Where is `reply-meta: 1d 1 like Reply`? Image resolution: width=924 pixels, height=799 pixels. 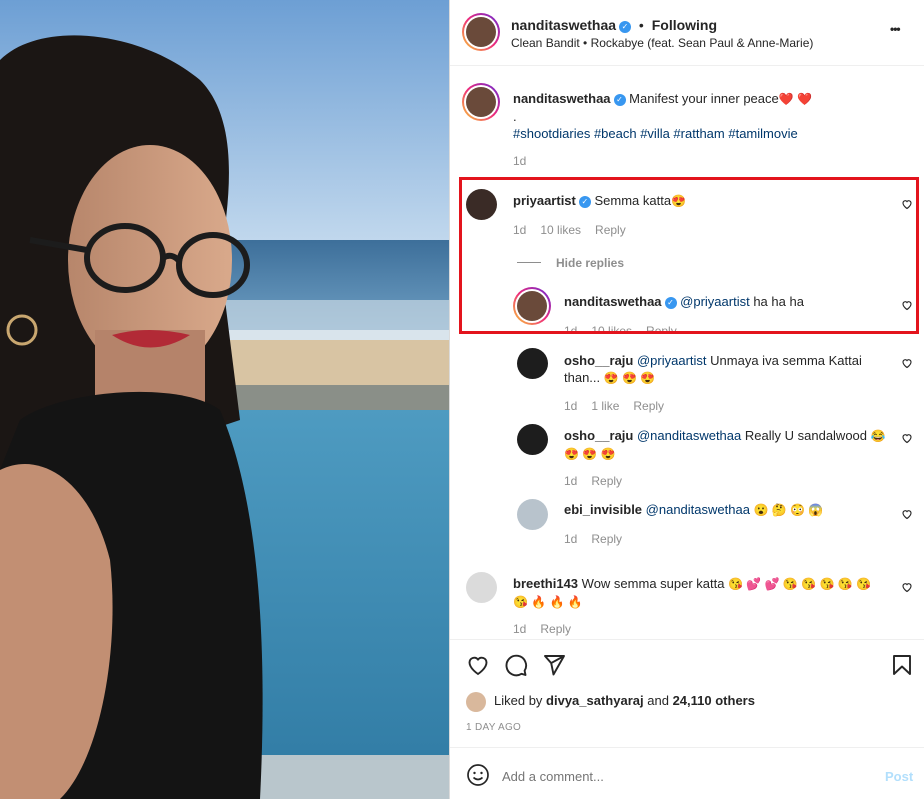
reply-meta: 1d 1 like Reply is located at coordinates (621, 406).